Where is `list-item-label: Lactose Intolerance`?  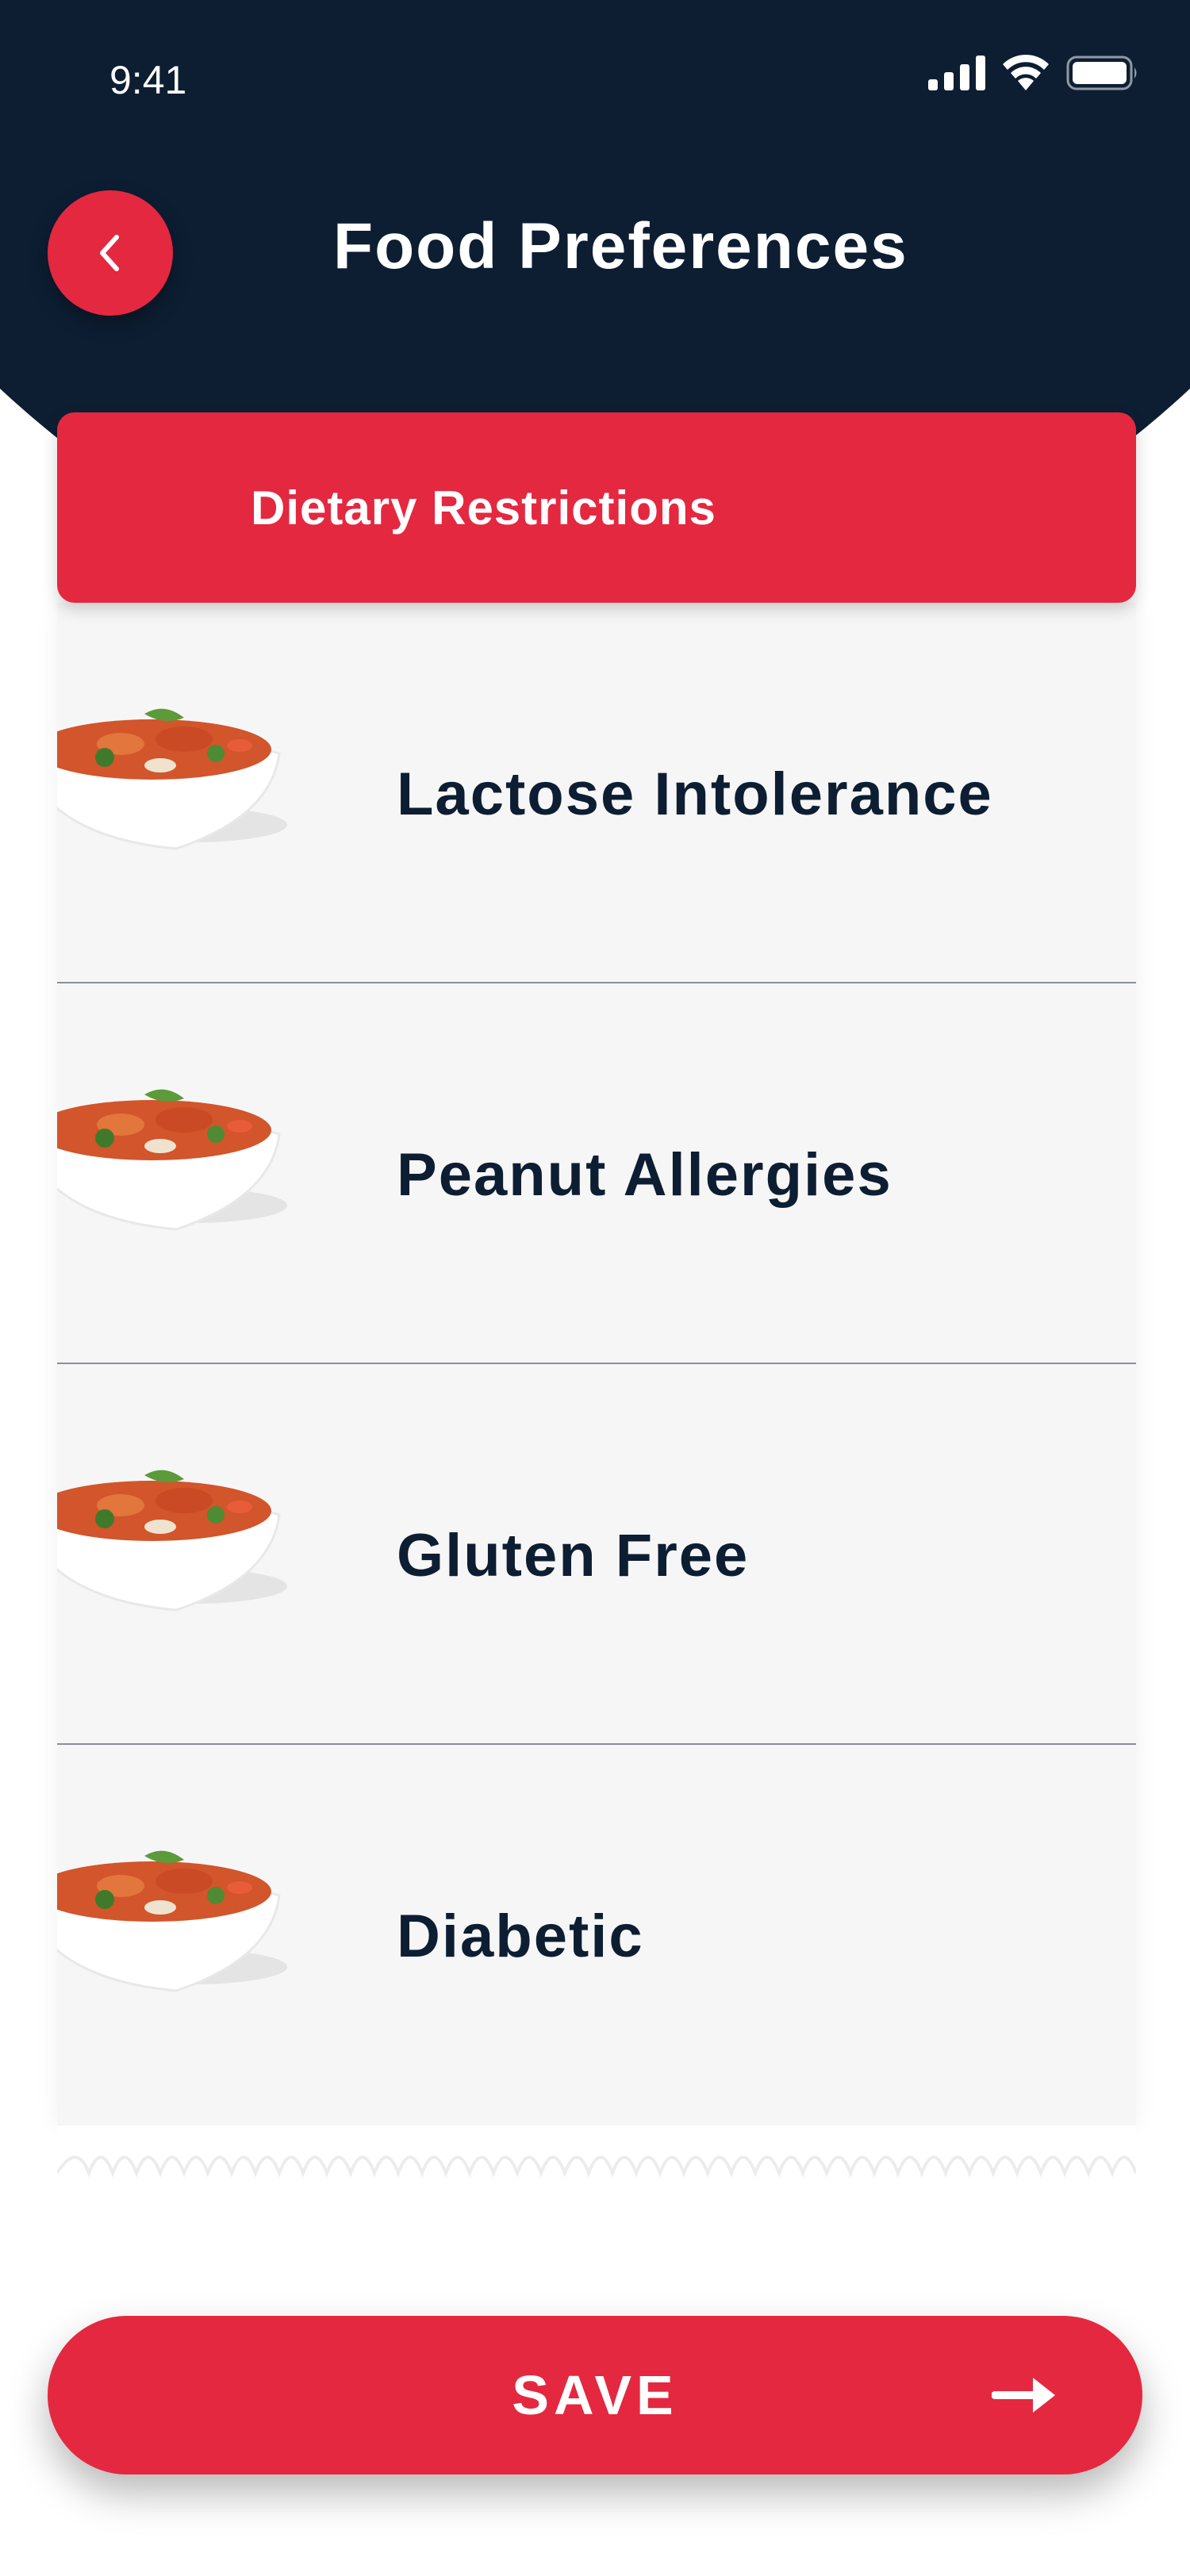
list-item-label: Lactose Intolerance is located at coordinates (695, 794).